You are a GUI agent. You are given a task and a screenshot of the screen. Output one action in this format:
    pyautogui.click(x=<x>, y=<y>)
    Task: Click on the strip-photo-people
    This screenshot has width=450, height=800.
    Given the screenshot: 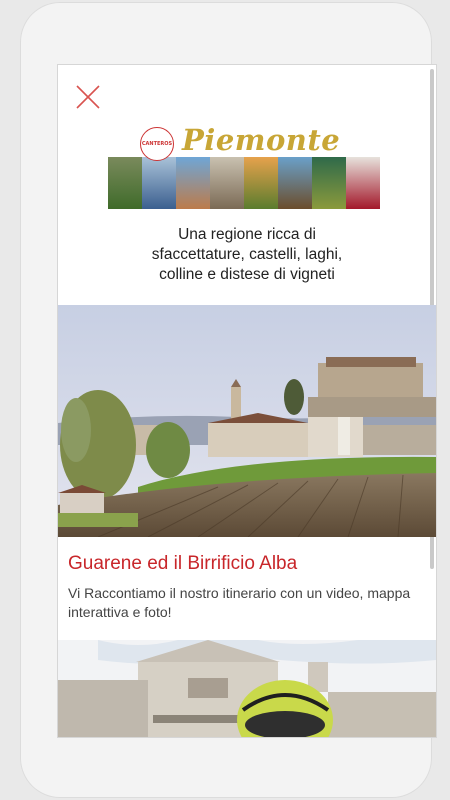 What is the action you would take?
    pyautogui.click(x=363, y=183)
    